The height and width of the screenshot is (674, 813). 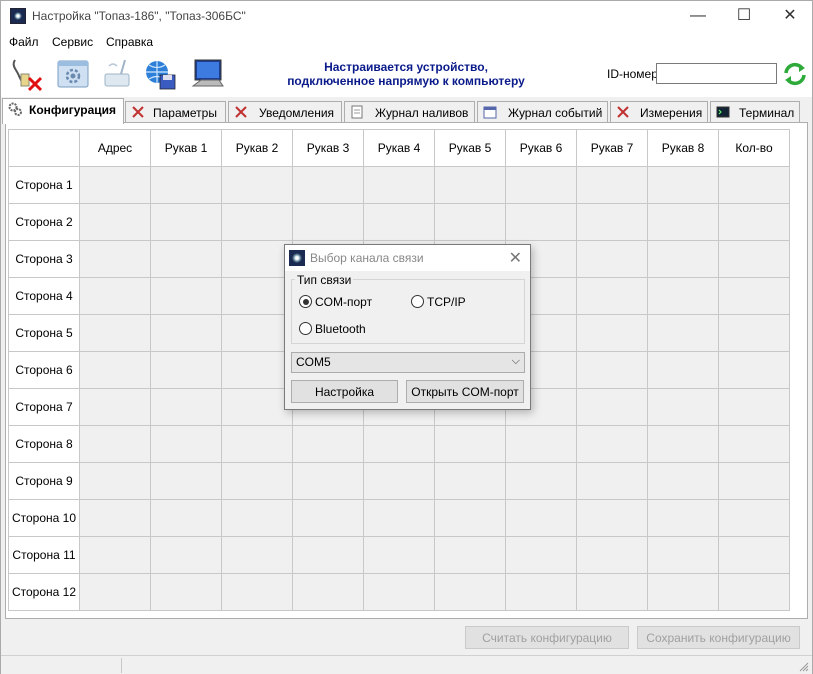 What do you see at coordinates (541, 148) in the screenshot?
I see `grid-col-header: Рукав 6` at bounding box center [541, 148].